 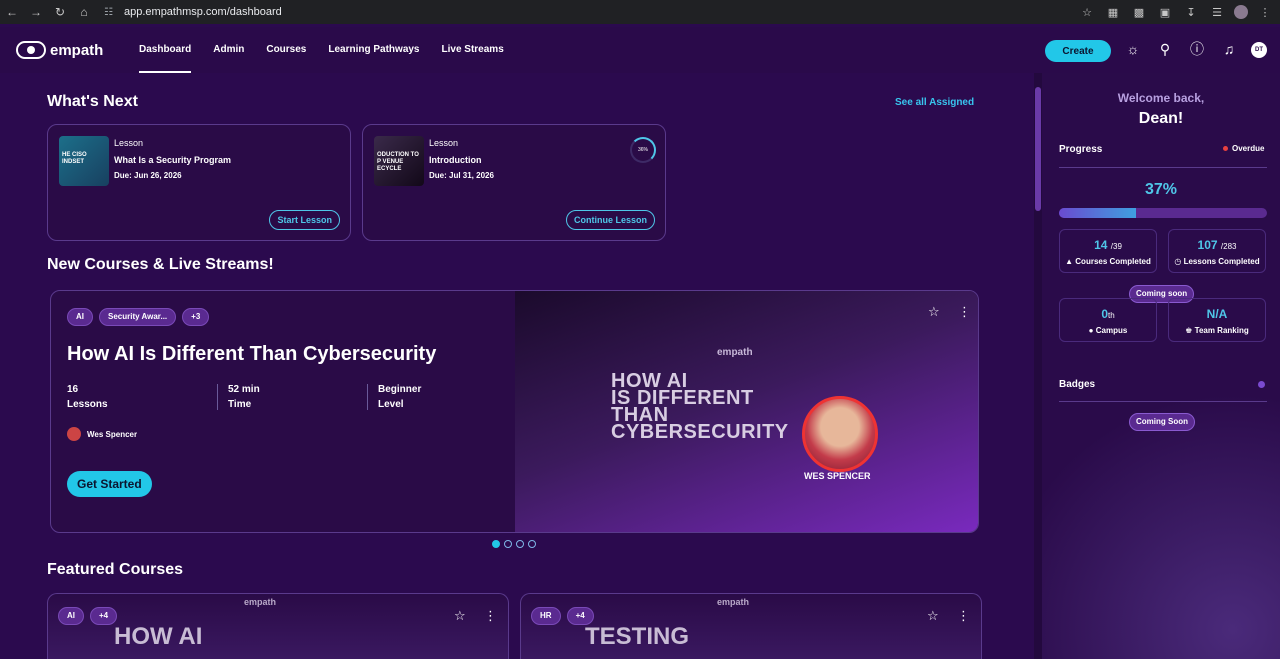 What do you see at coordinates (12, 12) in the screenshot?
I see `back-icon: ←` at bounding box center [12, 12].